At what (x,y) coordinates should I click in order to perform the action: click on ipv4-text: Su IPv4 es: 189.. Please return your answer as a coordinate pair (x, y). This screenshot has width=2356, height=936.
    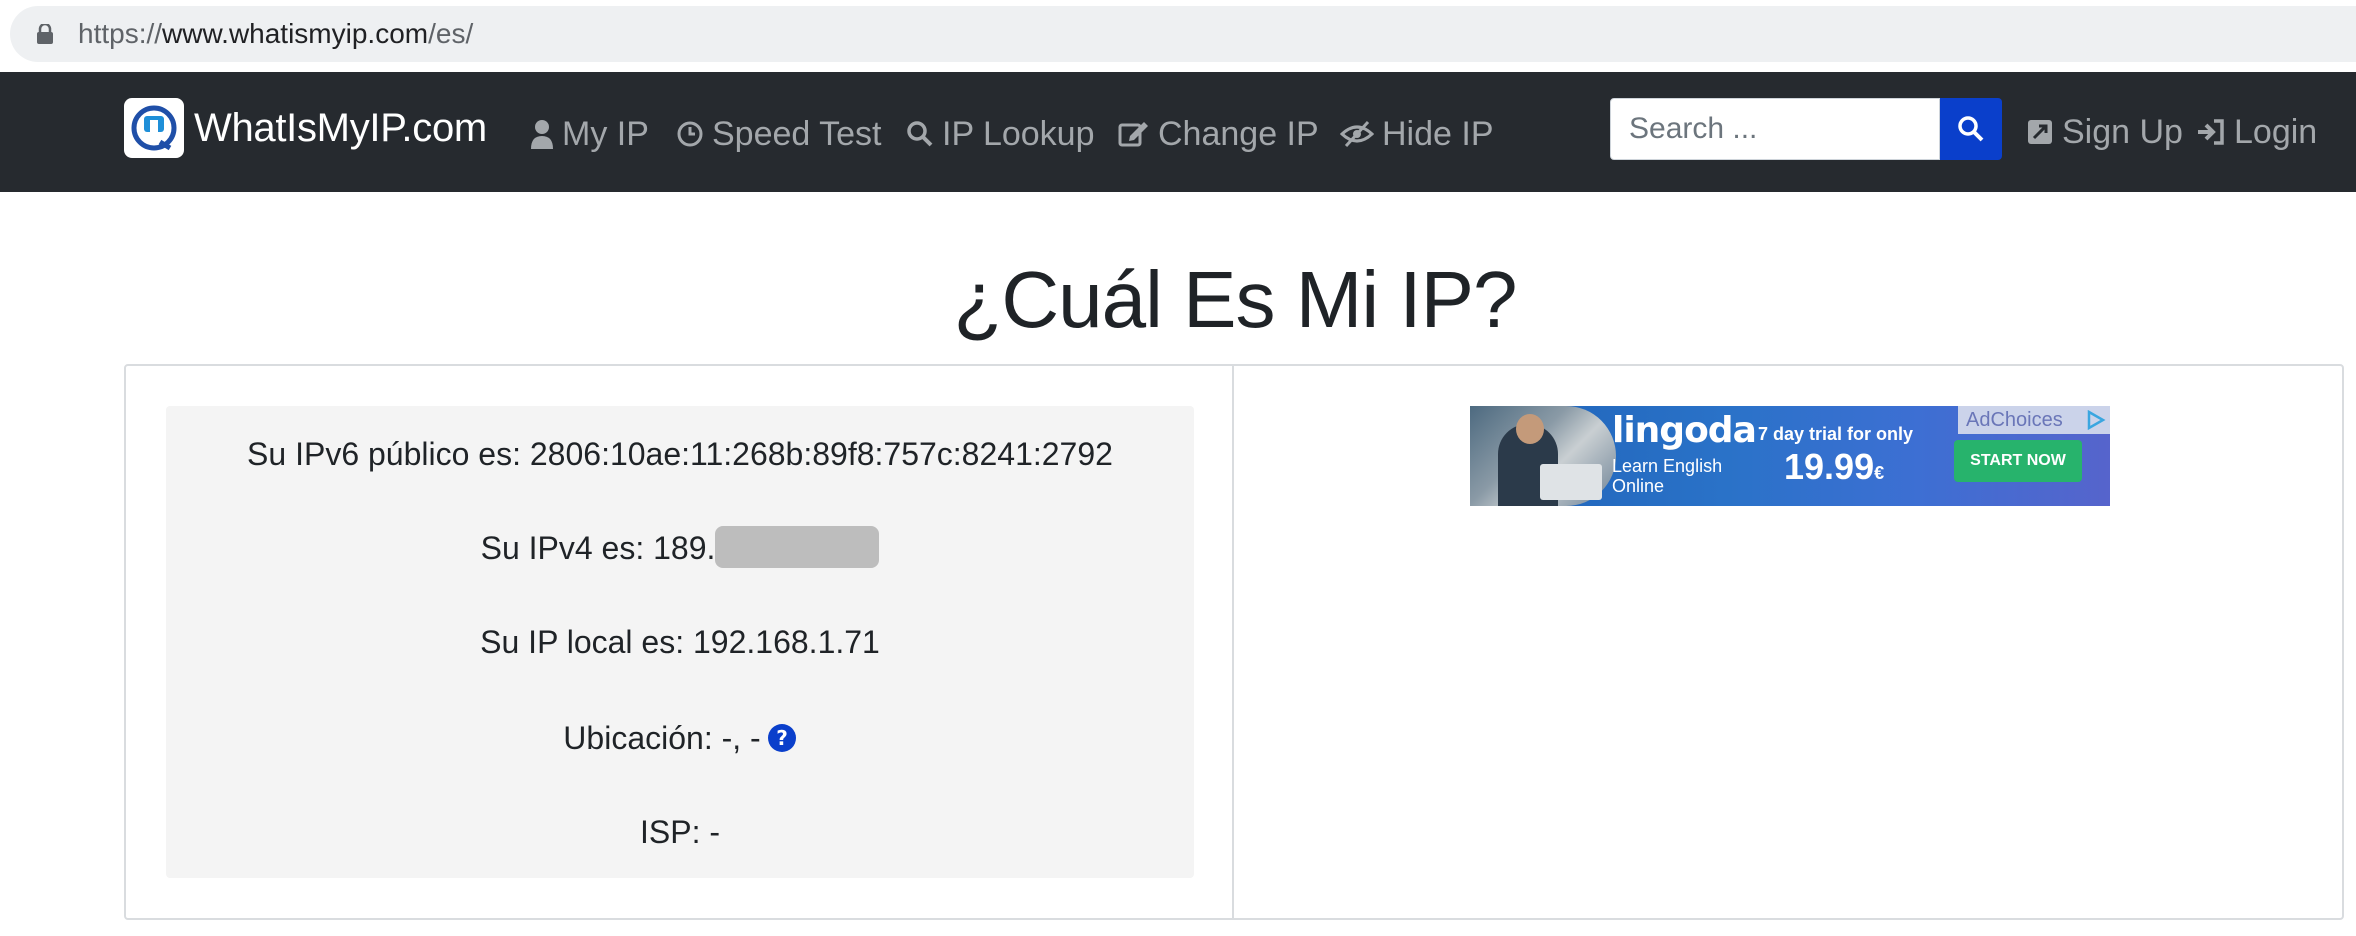
    Looking at the image, I should click on (598, 548).